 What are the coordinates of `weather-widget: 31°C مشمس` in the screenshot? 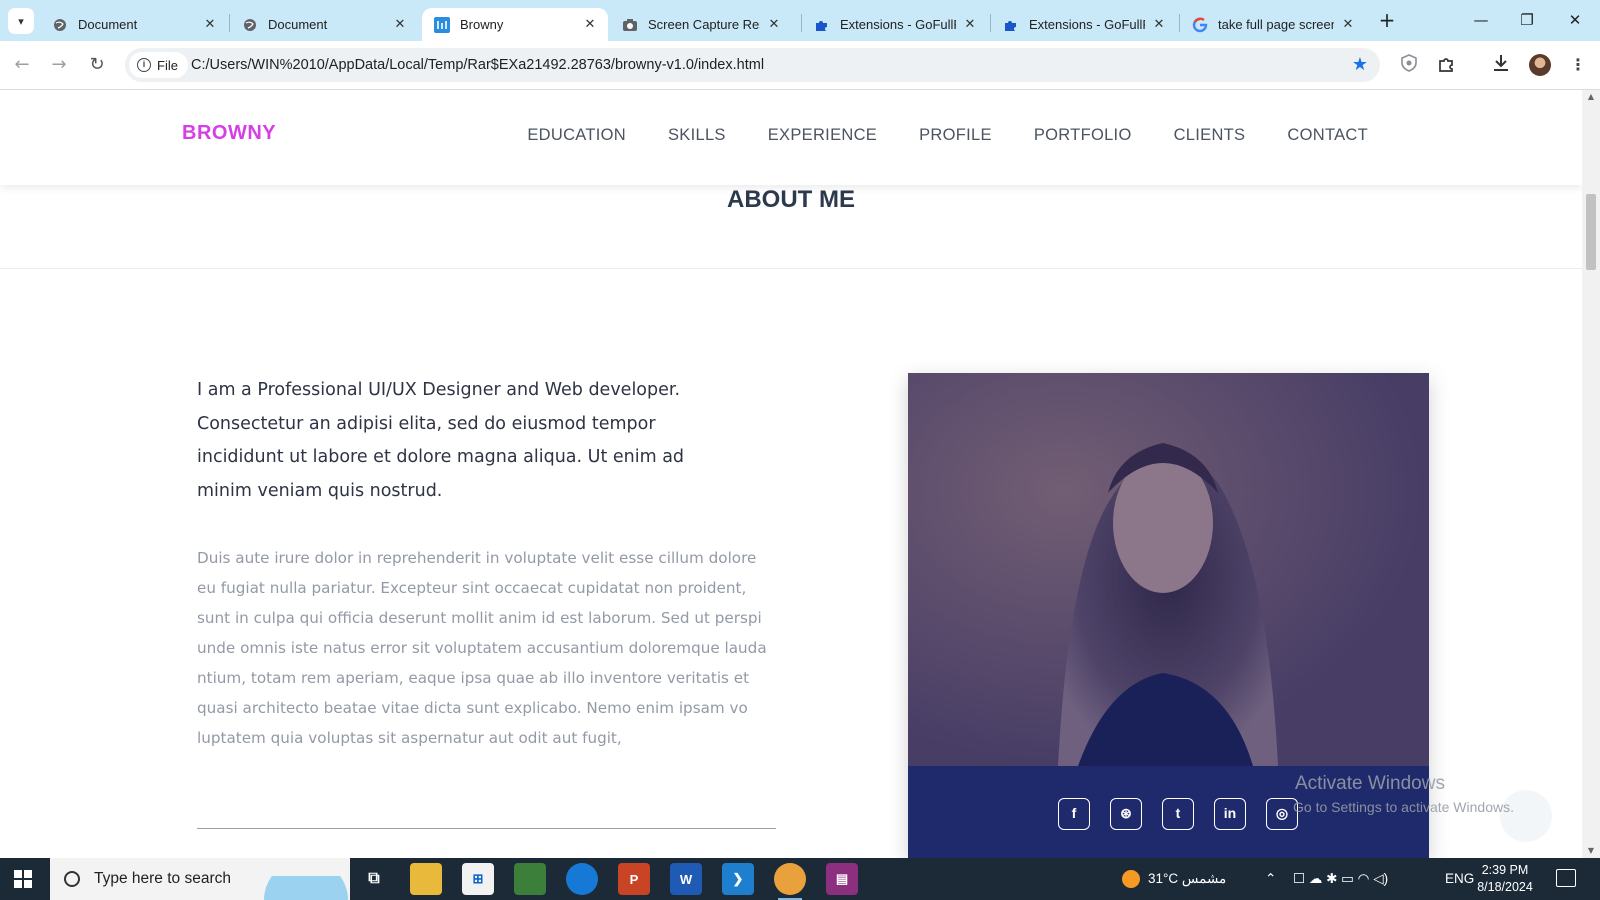 It's located at (1174, 879).